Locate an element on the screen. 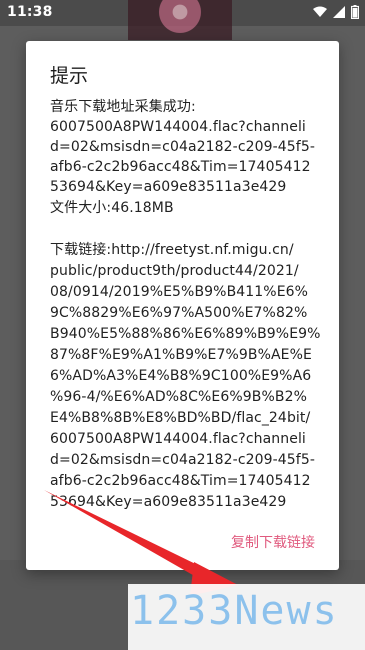  signal-icon is located at coordinates (339, 12).